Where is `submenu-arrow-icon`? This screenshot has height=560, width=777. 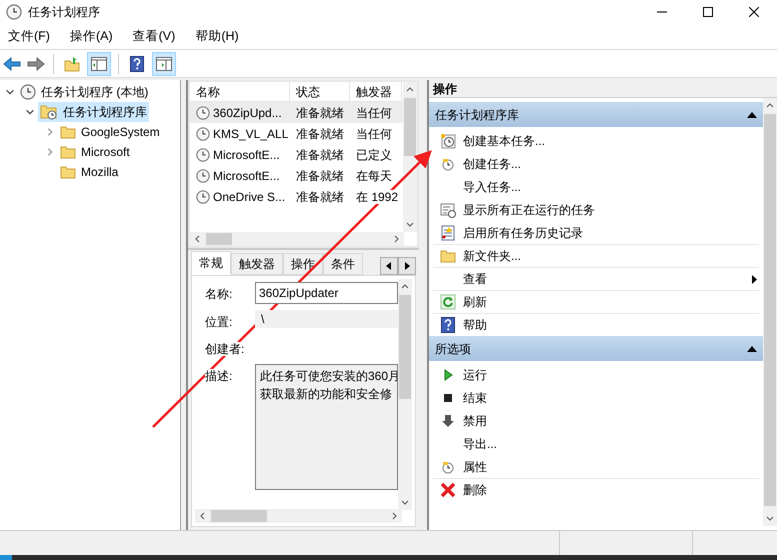 submenu-arrow-icon is located at coordinates (754, 279).